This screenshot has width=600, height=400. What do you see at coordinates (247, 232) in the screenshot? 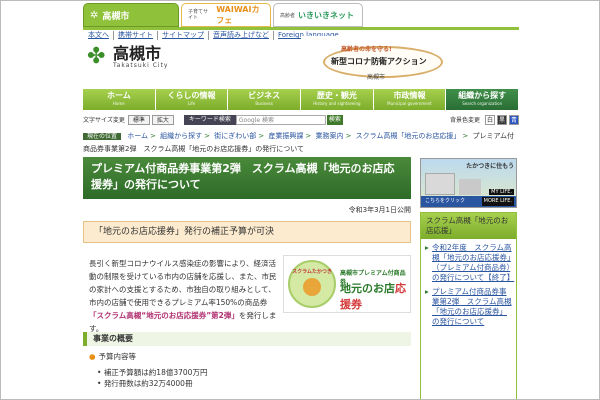
I see `notice-heading: 「地元のお店応援券」発行の補正予算が可決` at bounding box center [247, 232].